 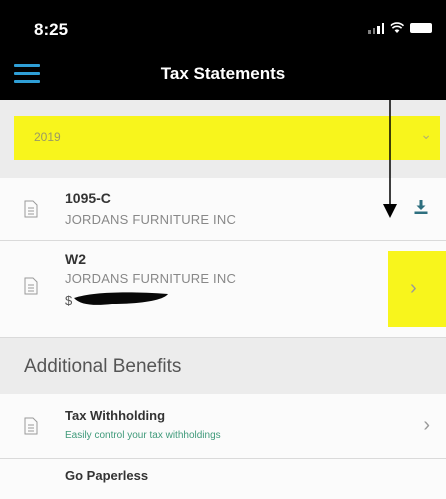 I want to click on nav-bar: Tax Statements, so click(x=223, y=74).